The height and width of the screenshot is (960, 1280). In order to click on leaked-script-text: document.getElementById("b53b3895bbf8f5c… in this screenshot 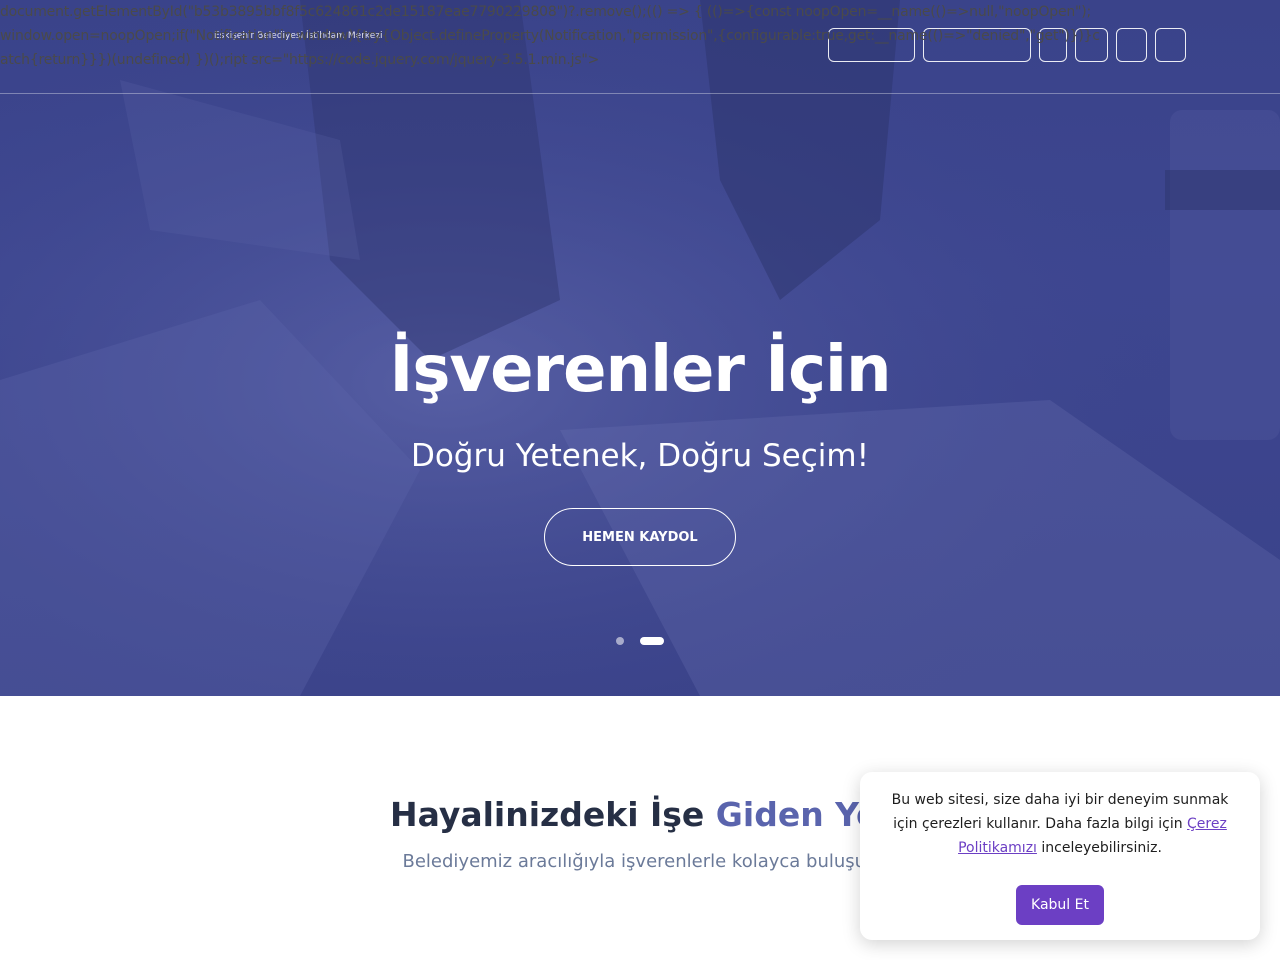, I will do `click(550, 36)`.